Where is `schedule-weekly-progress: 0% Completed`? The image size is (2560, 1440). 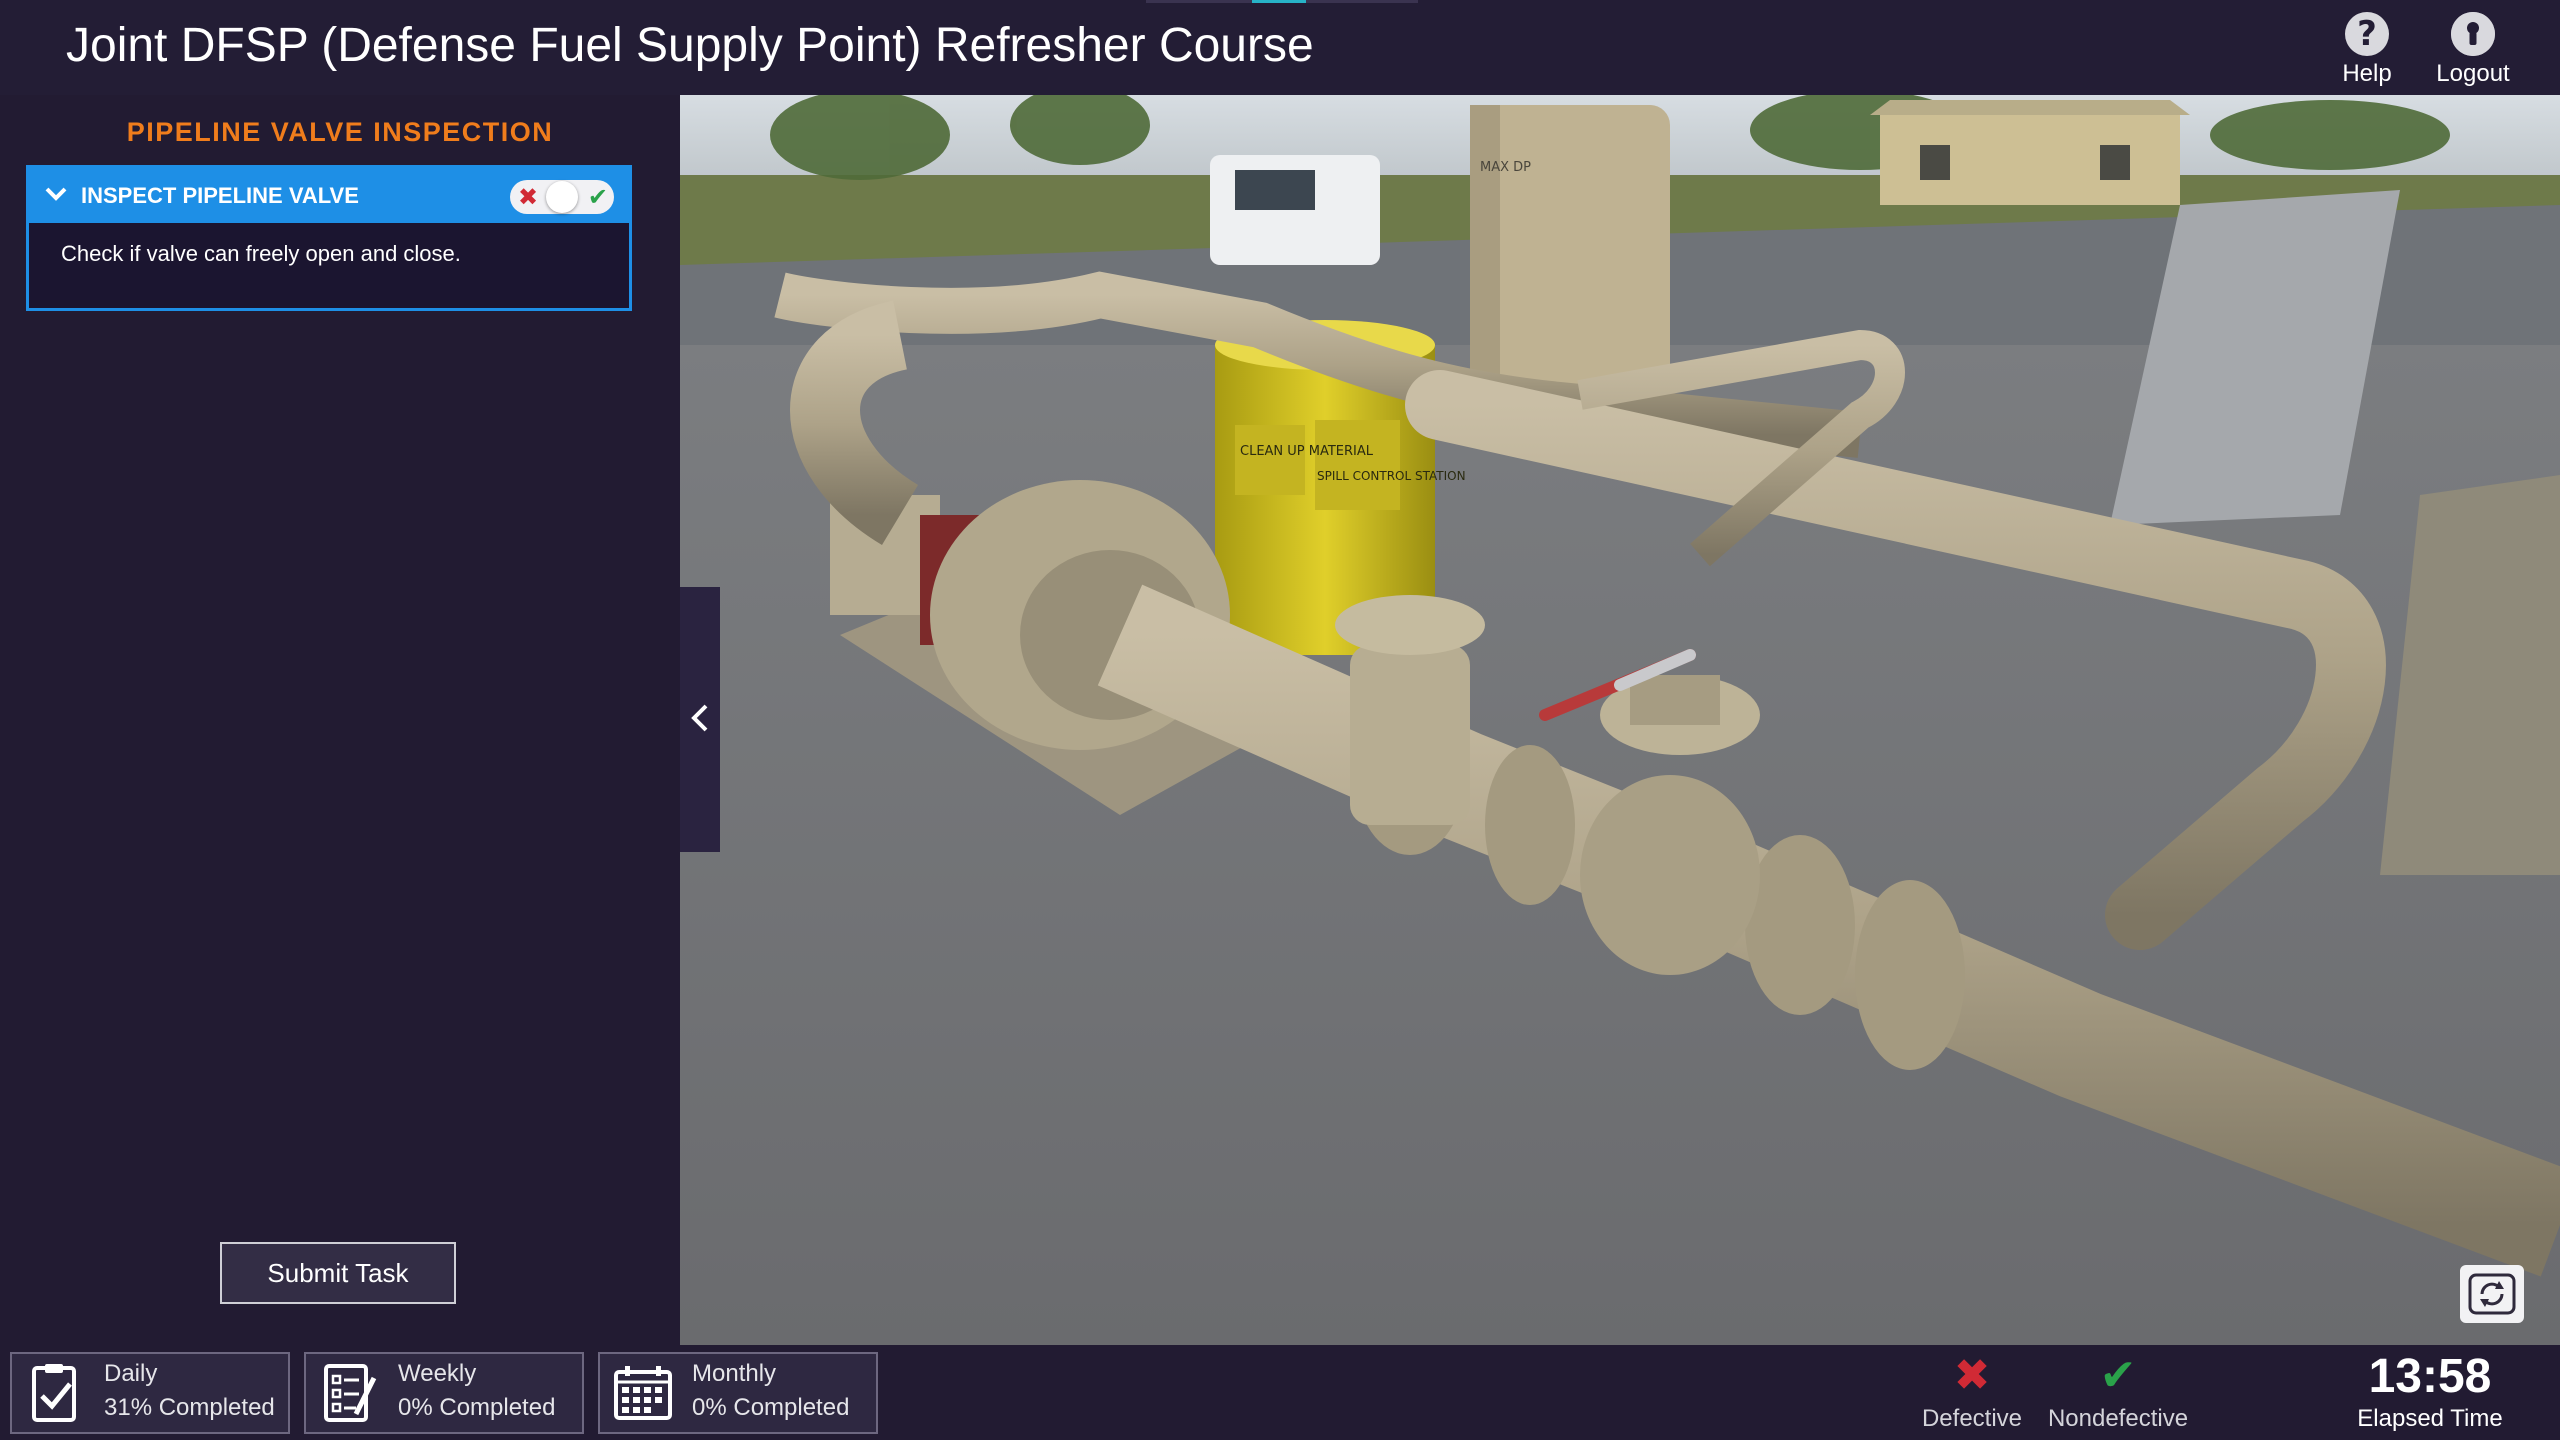
schedule-weekly-progress: 0% Completed is located at coordinates (477, 1407).